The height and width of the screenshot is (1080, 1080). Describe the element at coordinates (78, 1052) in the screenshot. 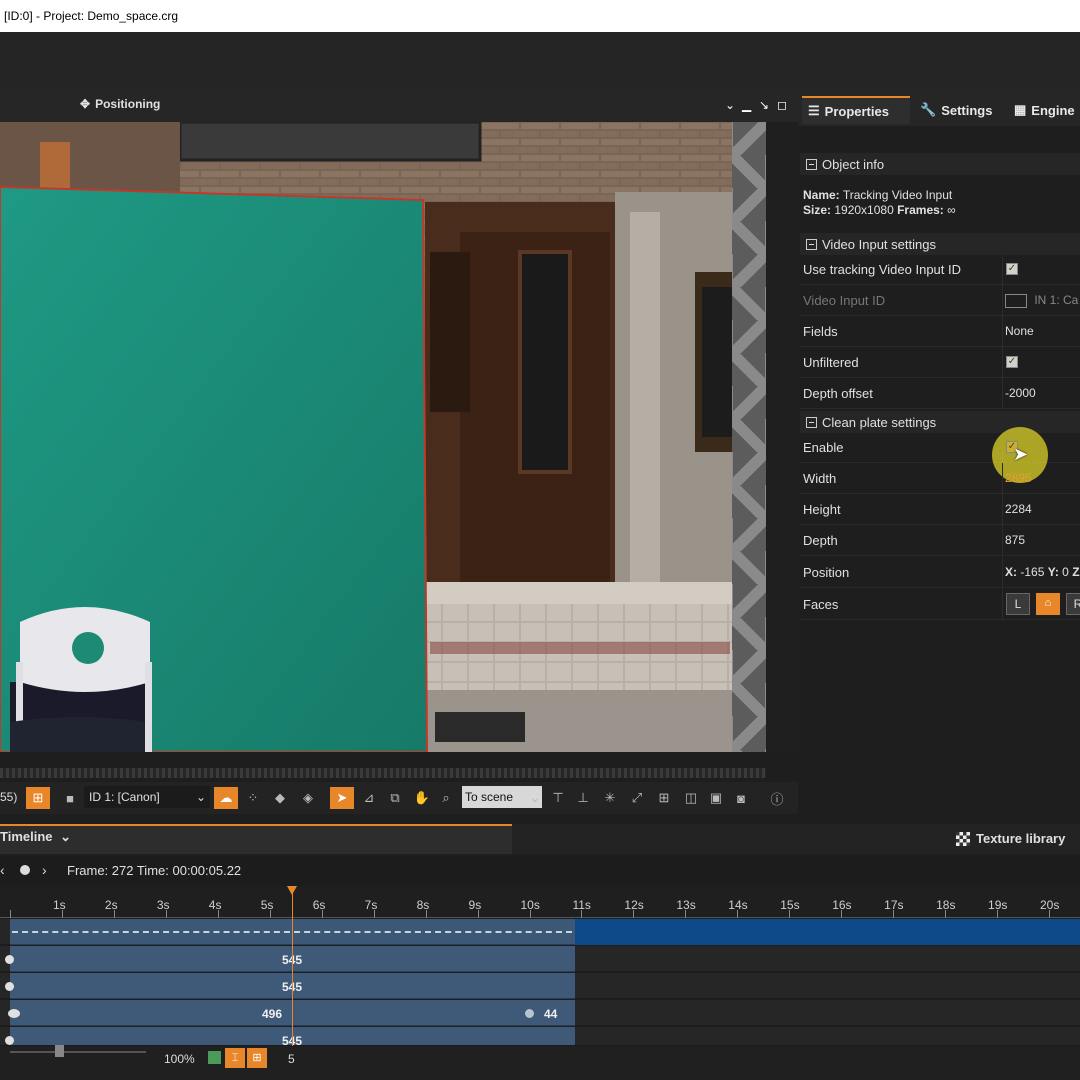

I see `zoom-slider` at that location.